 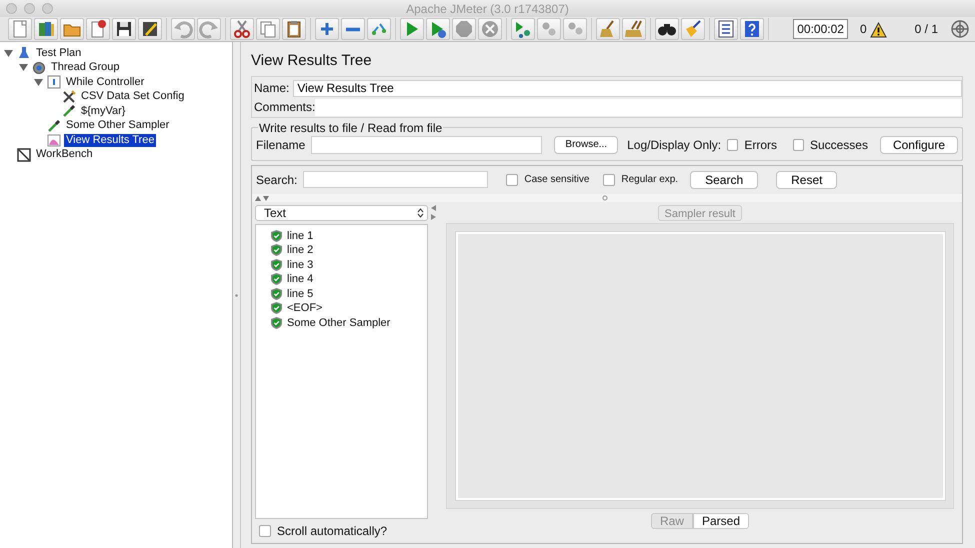 I want to click on redo-icon, so click(x=209, y=29).